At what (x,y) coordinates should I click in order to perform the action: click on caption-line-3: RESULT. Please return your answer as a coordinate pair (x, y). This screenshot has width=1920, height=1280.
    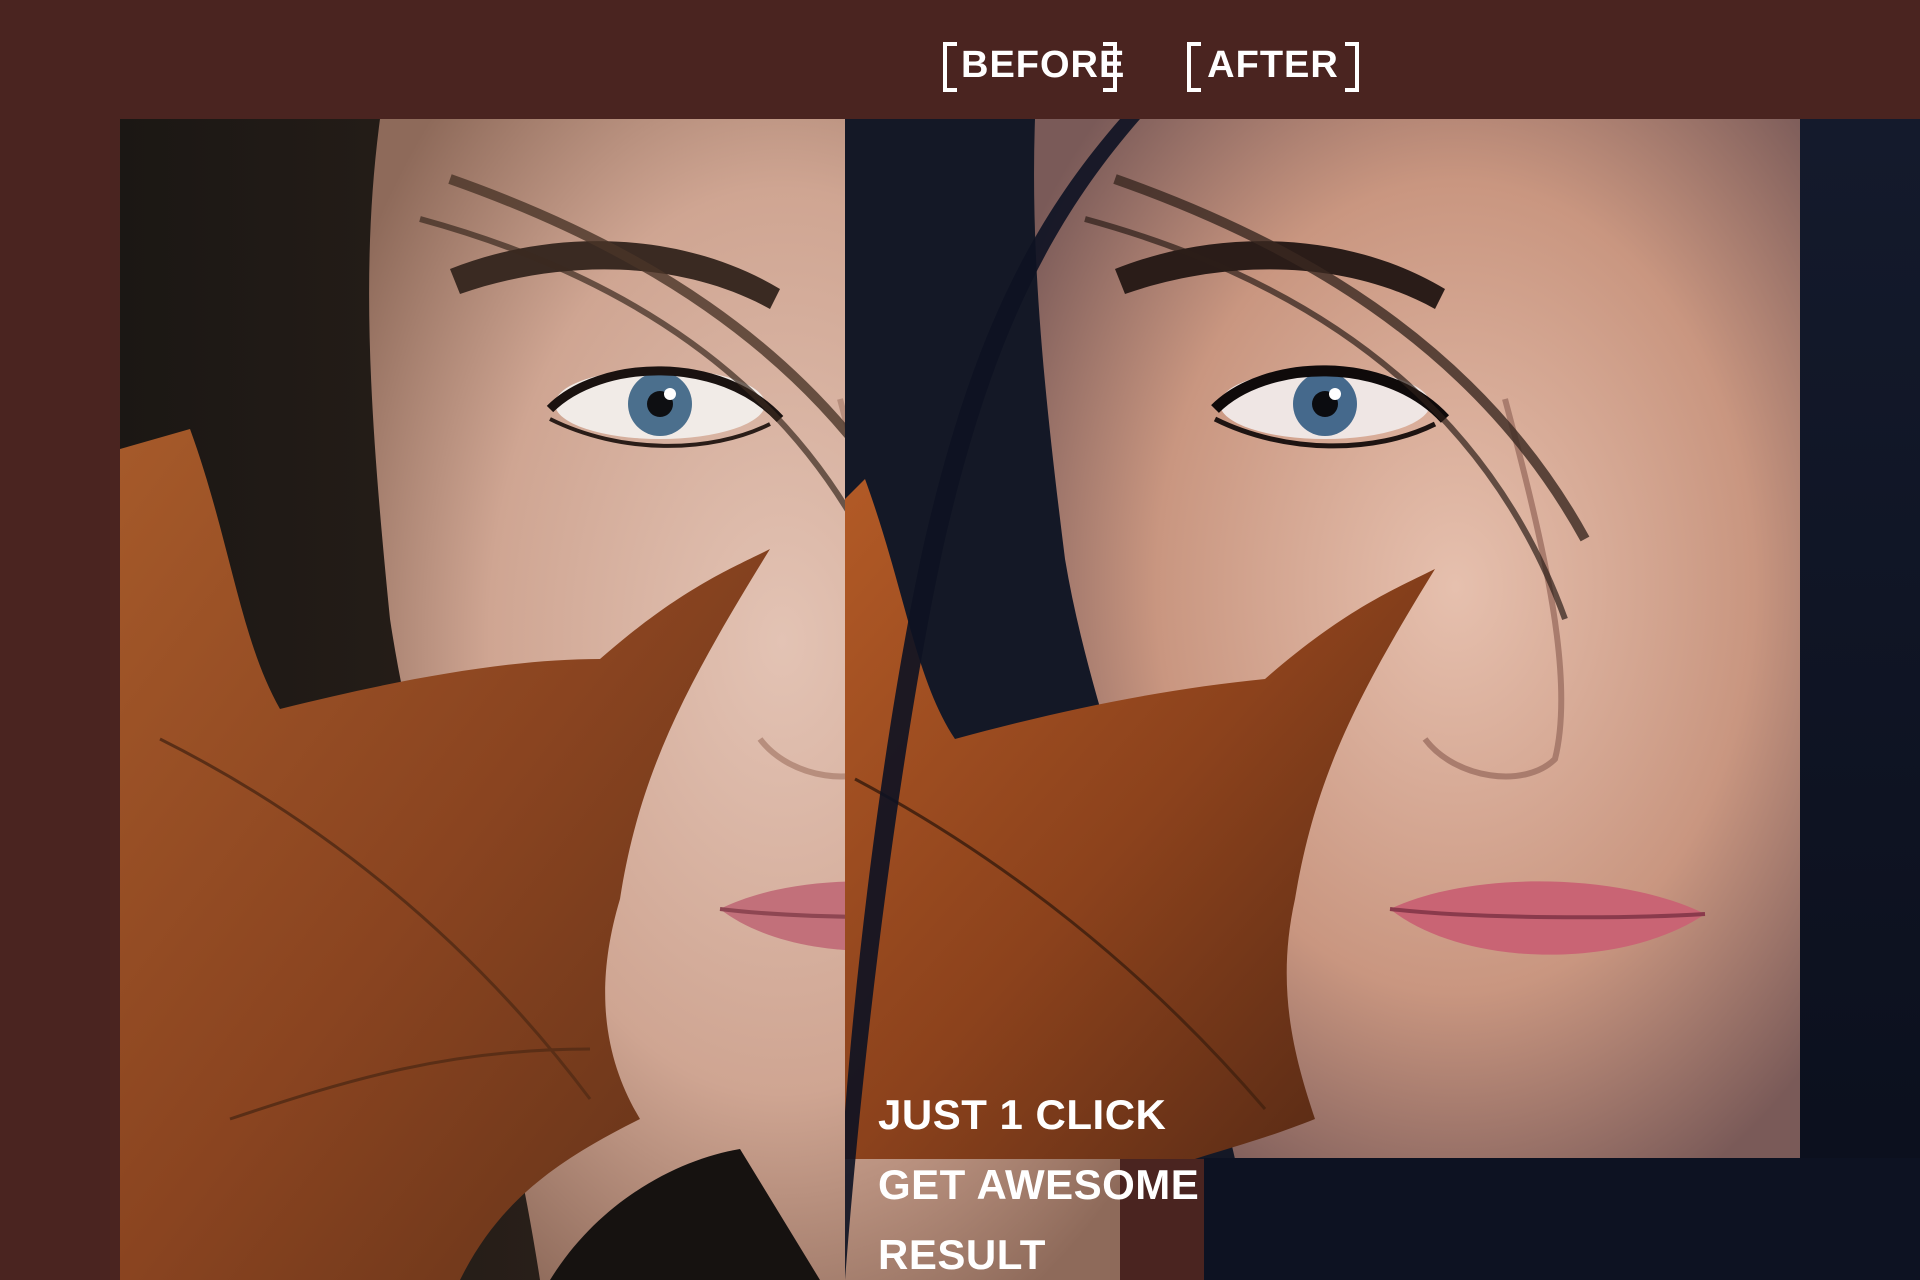
    Looking at the image, I should click on (962, 1254).